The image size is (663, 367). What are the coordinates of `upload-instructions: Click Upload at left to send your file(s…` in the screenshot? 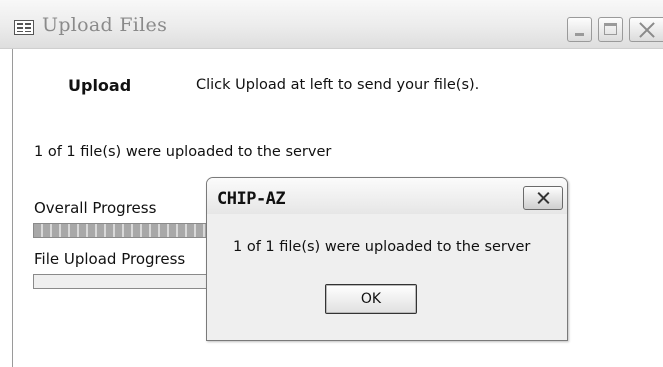 It's located at (338, 85).